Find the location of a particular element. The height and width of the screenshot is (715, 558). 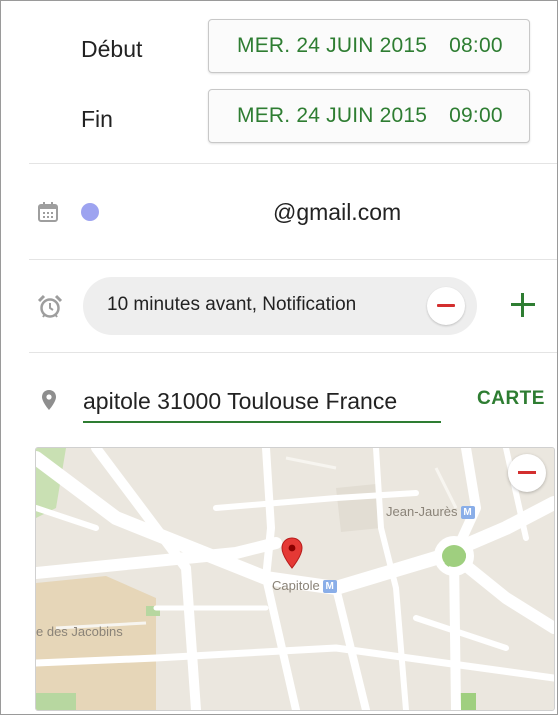

reminder-text: 10 minutes avant, Notification is located at coordinates (232, 304).